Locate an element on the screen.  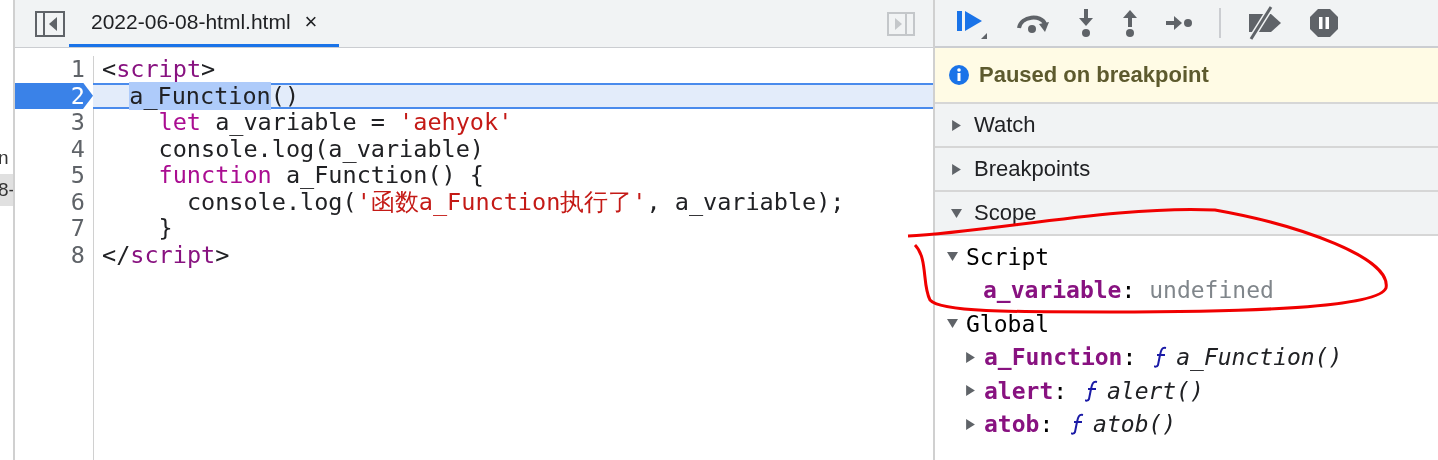
code-line: function a_Function() { is located at coordinates (321, 175).